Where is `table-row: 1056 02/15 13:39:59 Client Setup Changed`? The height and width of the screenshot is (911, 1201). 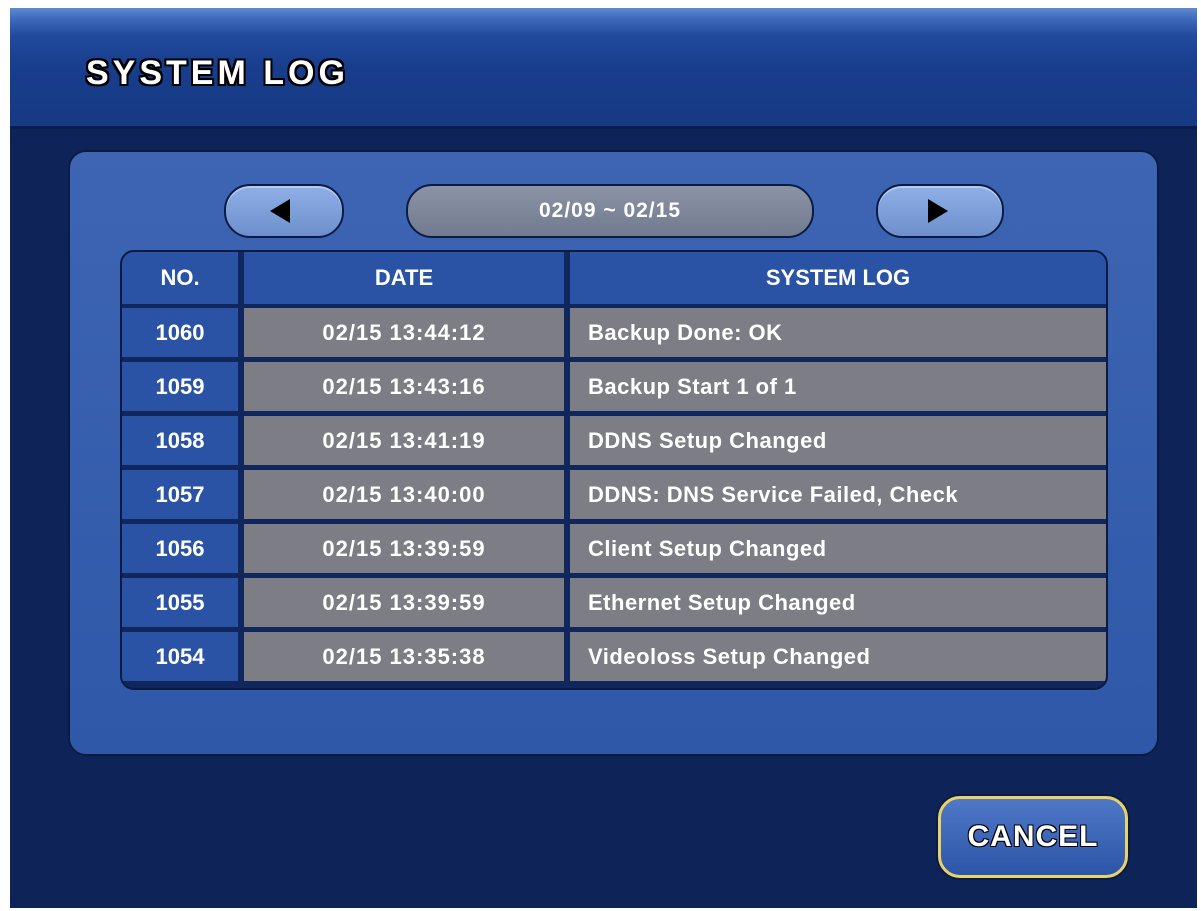 table-row: 1056 02/15 13:39:59 Client Setup Changed is located at coordinates (614, 548).